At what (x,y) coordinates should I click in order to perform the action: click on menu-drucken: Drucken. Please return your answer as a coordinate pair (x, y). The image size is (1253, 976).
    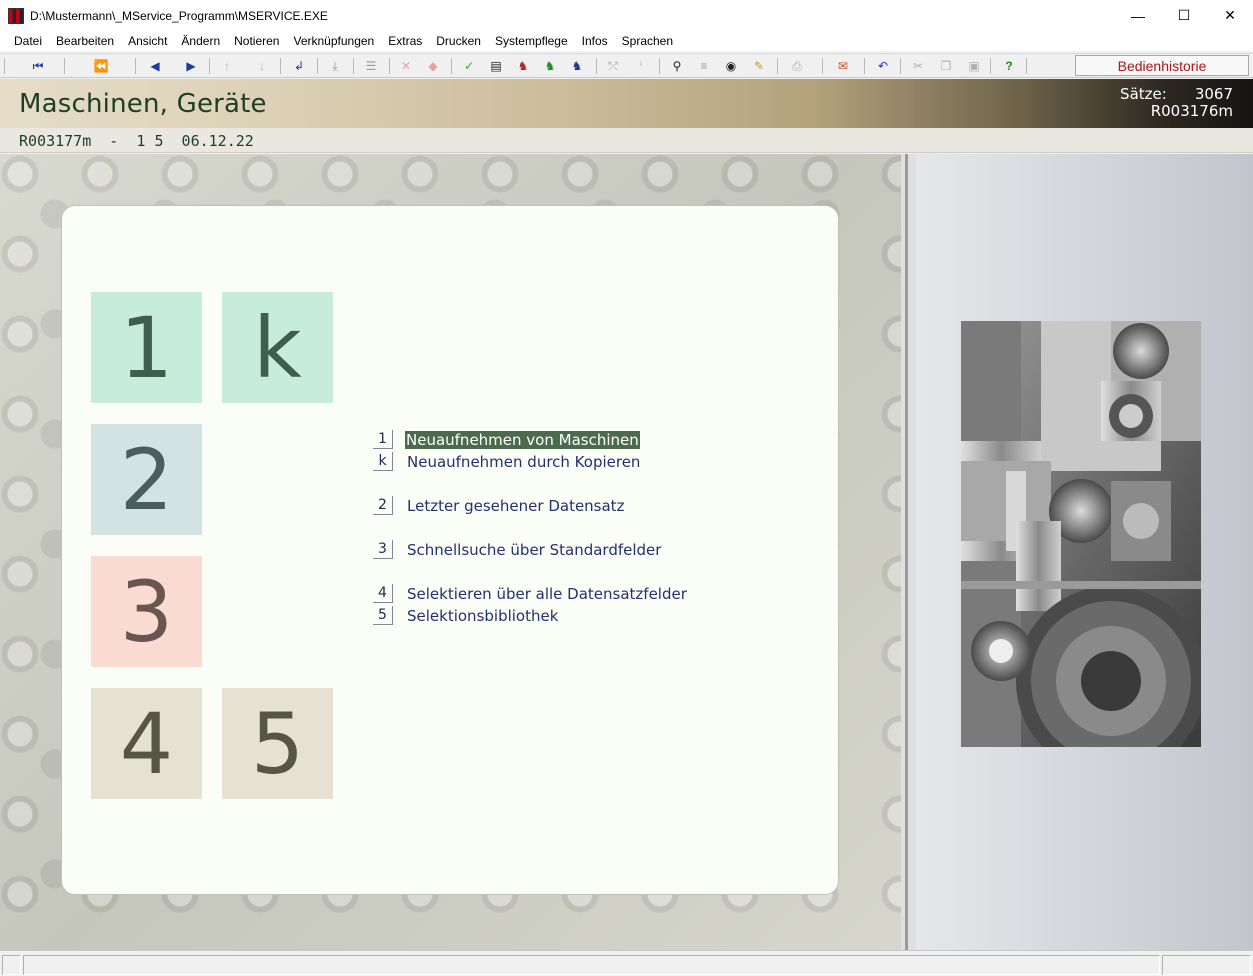
    Looking at the image, I should click on (458, 41).